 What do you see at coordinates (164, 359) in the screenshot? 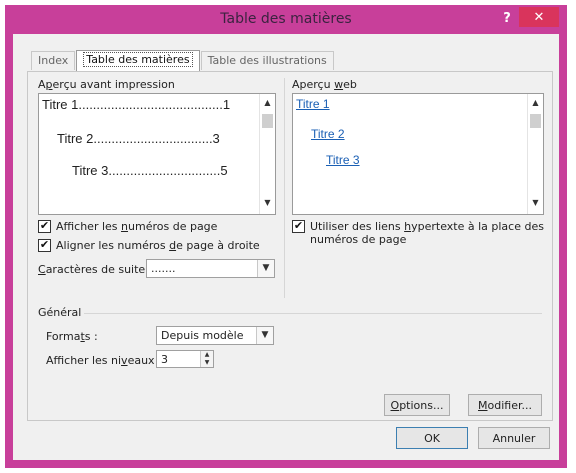
I see `levels-value: 3` at bounding box center [164, 359].